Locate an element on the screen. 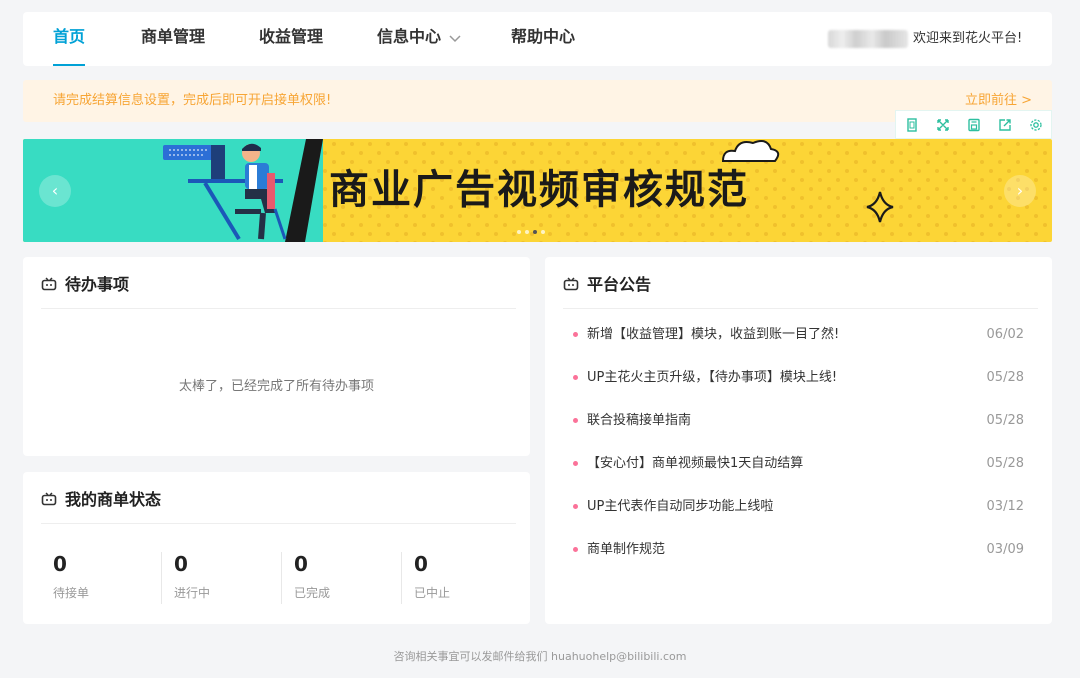  nav-item-home: 首页 is located at coordinates (69, 39).